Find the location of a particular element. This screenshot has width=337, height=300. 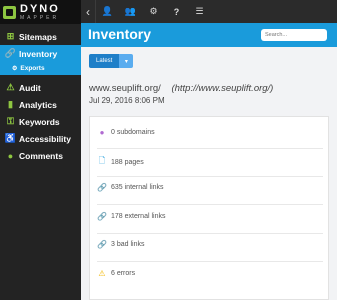

chevron-down-icon: ▾ is located at coordinates (126, 61).